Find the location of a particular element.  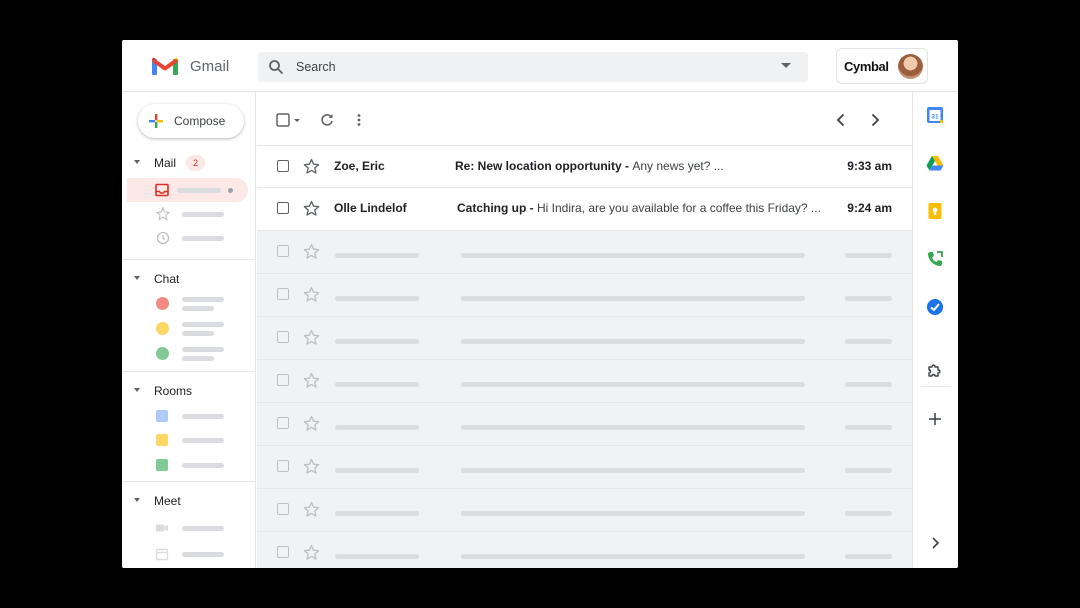

voice-icon is located at coordinates (935, 259).